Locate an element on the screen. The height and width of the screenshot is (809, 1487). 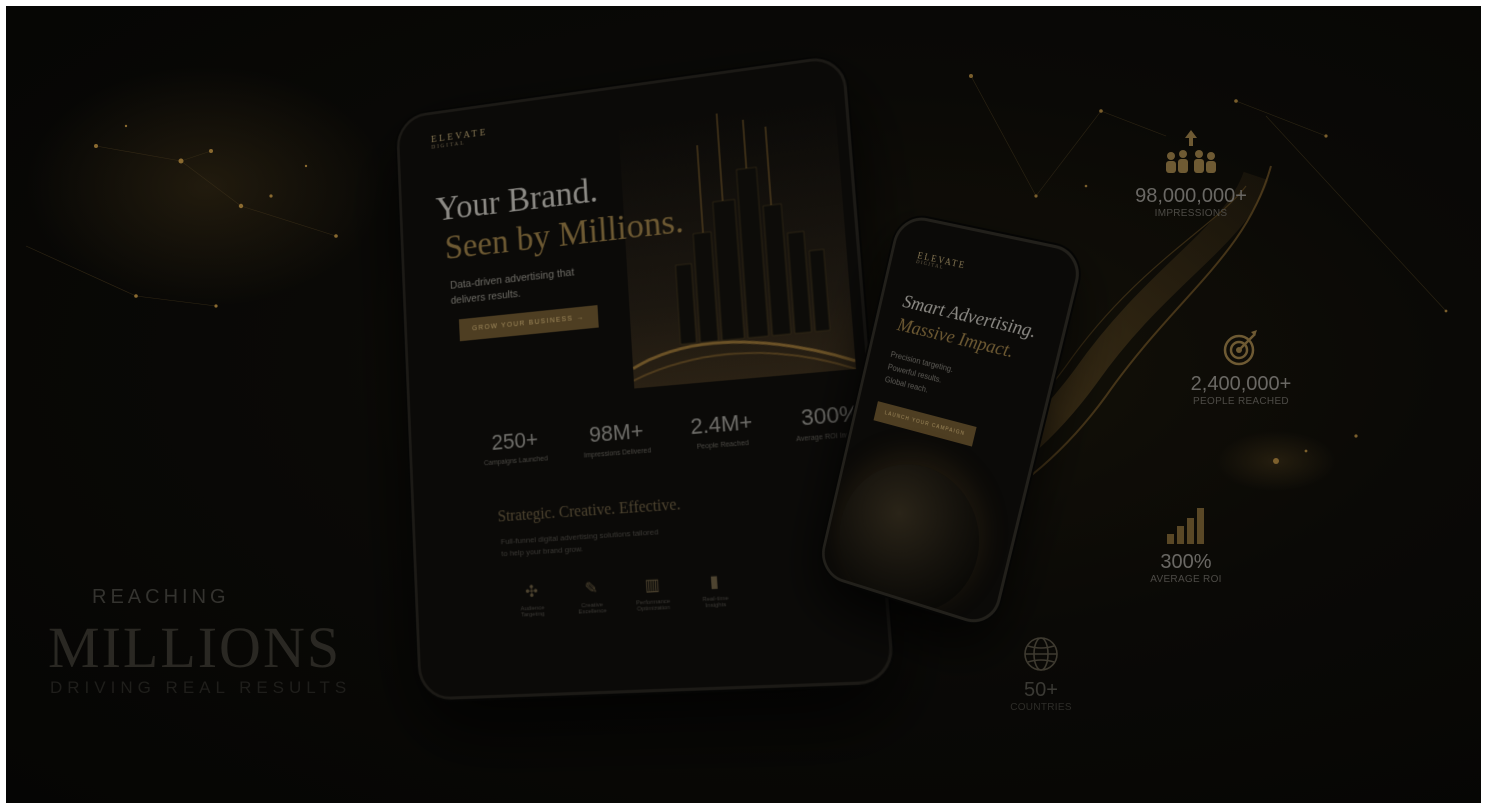
stat-campaigns: 250+ Campaigns Launched is located at coordinates (515, 447).